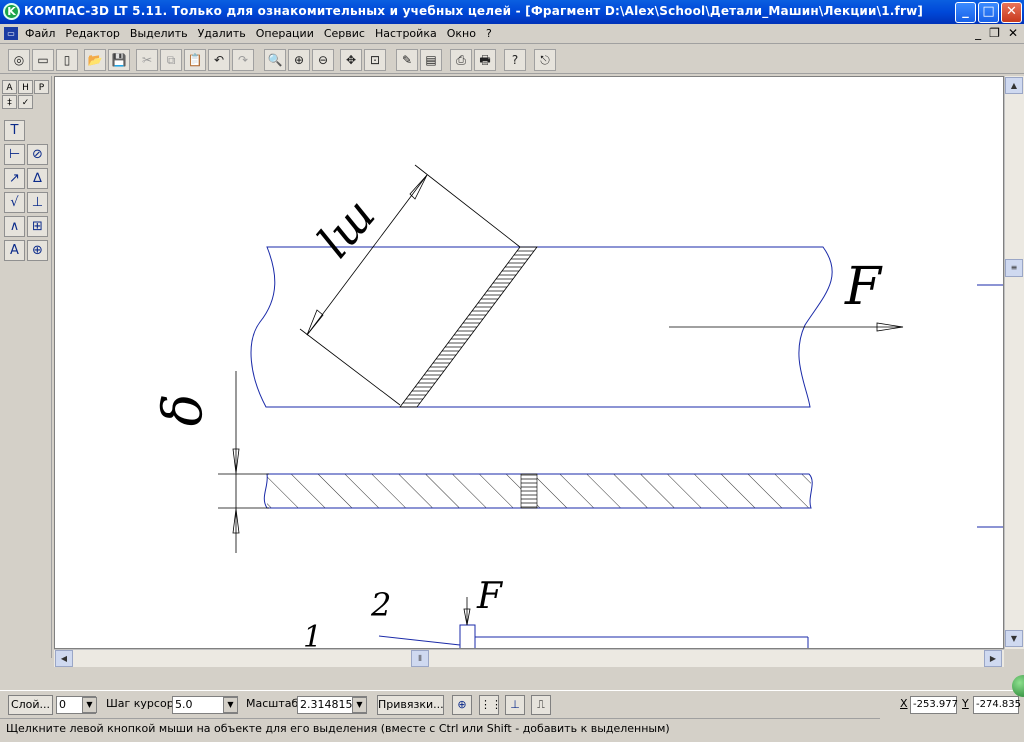 This screenshot has width=1024, height=742. Describe the element at coordinates (529, 491) in the screenshot. I see `weld-section-hatch` at that location.